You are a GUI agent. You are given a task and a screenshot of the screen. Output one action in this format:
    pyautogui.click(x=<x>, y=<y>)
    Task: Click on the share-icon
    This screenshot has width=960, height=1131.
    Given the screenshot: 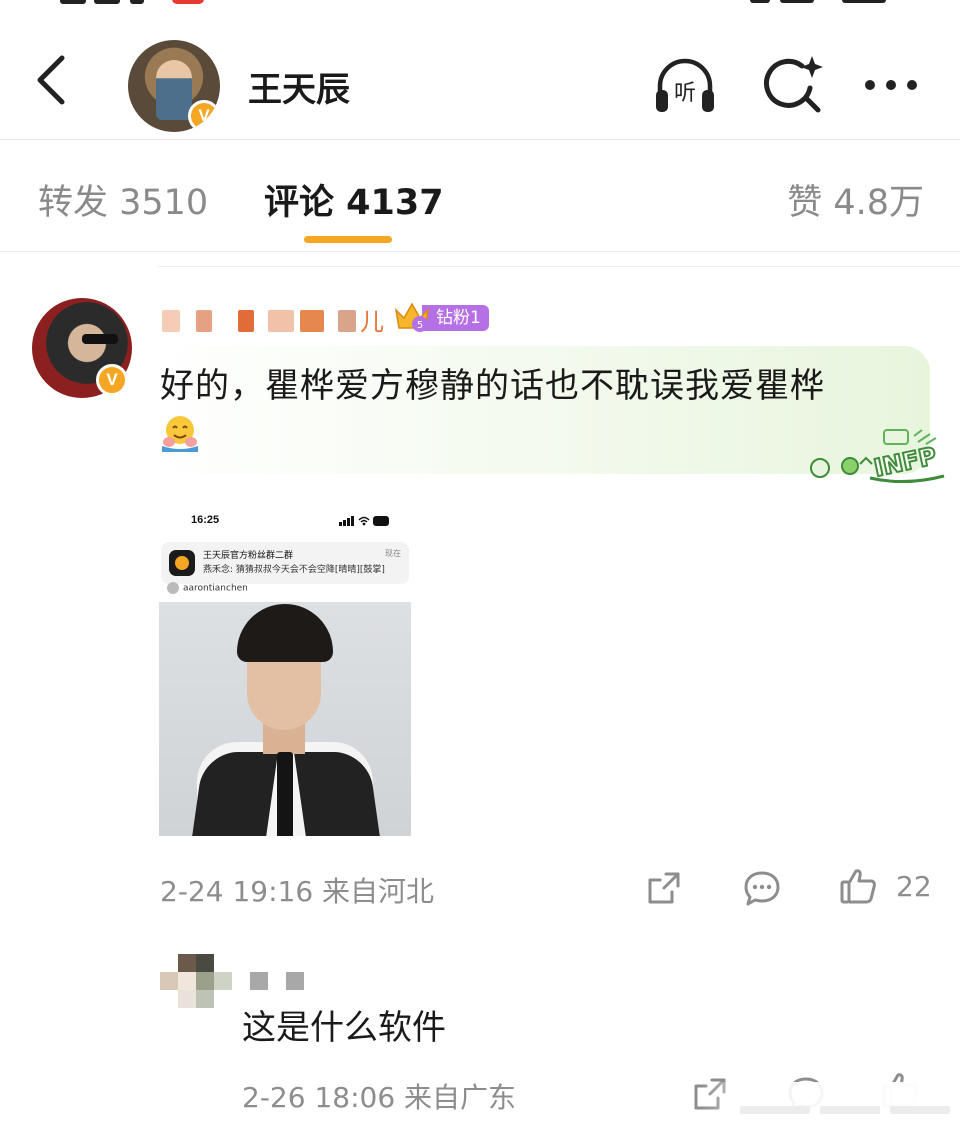 What is the action you would take?
    pyautogui.click(x=664, y=888)
    